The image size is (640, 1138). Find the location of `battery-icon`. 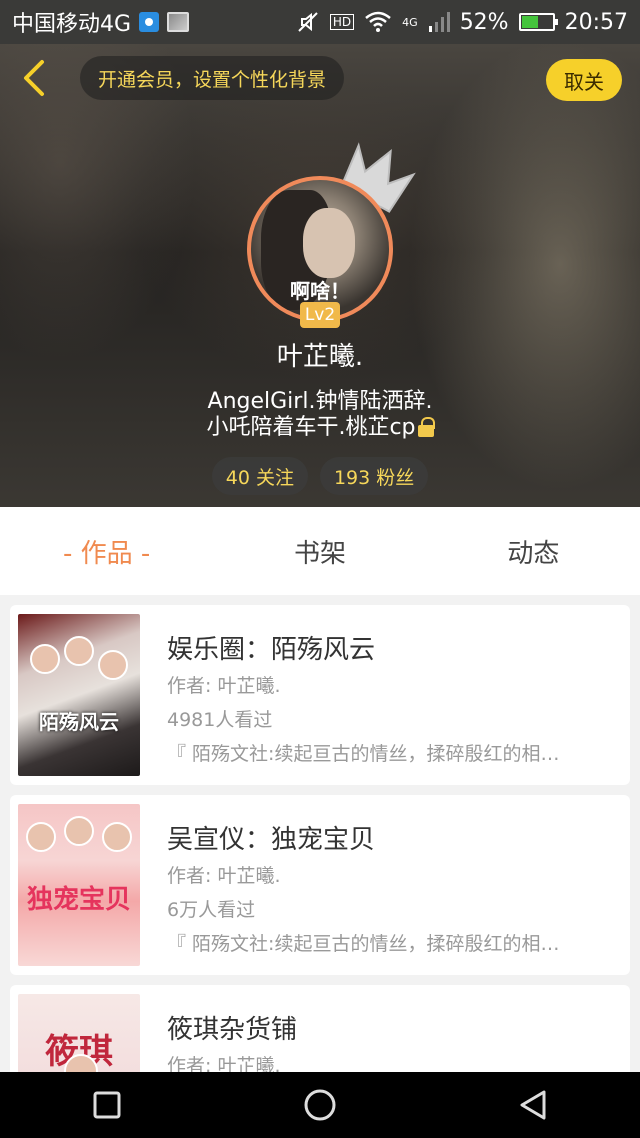

battery-icon is located at coordinates (538, 22).